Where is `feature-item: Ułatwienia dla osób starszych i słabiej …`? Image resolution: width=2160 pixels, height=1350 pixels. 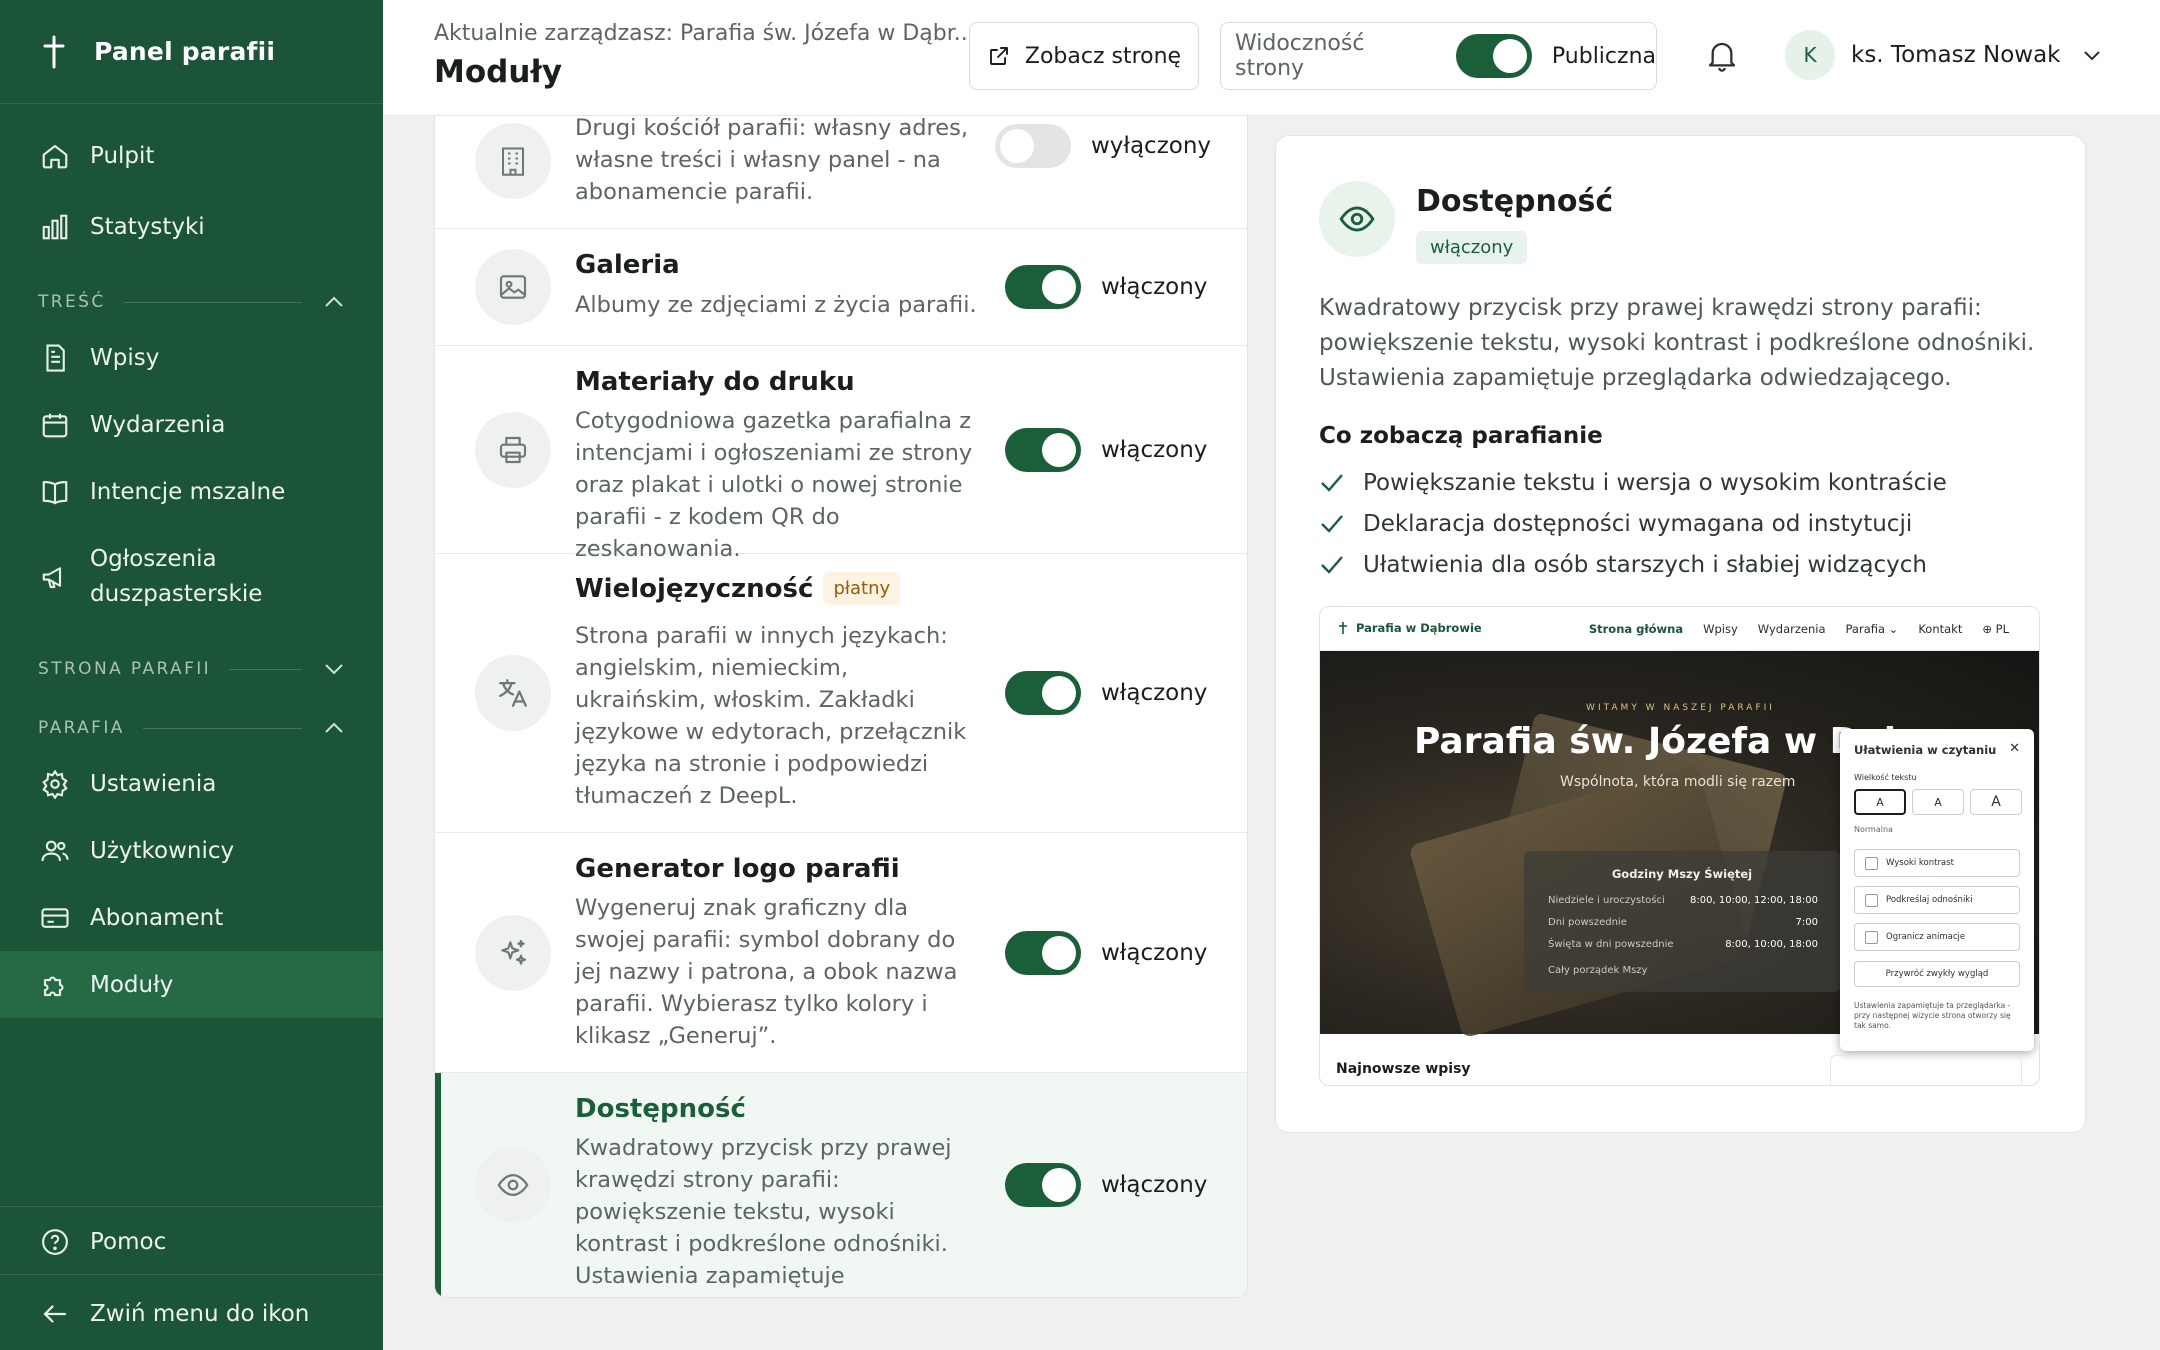 feature-item: Ułatwienia dla osób starszych i słabiej … is located at coordinates (1633, 564).